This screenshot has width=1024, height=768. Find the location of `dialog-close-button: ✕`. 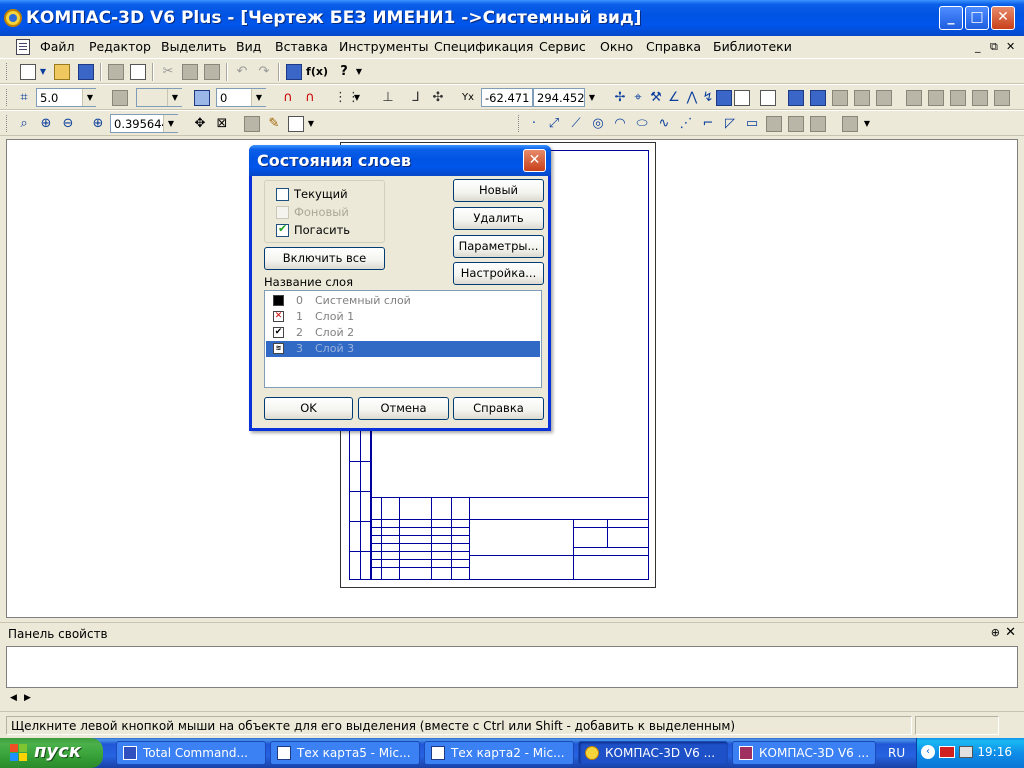

dialog-close-button: ✕ is located at coordinates (534, 160).